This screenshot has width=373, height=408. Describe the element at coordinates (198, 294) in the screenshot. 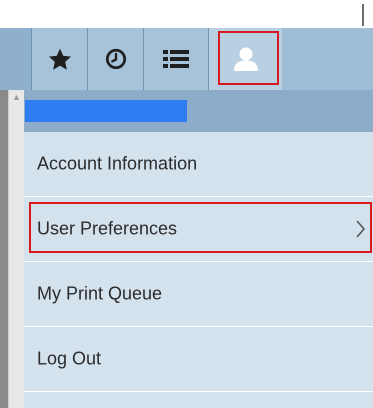

I see `menu-item-my-print-queue: My Print Queue` at that location.